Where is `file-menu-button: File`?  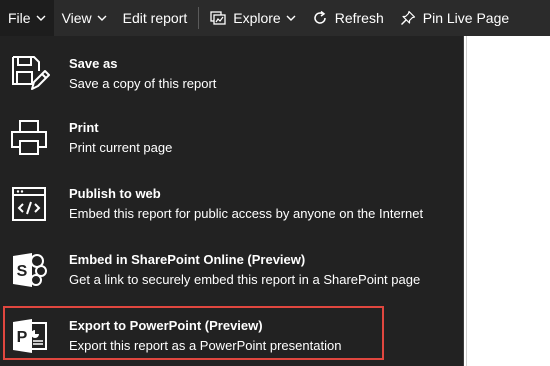 file-menu-button: File is located at coordinates (27, 18).